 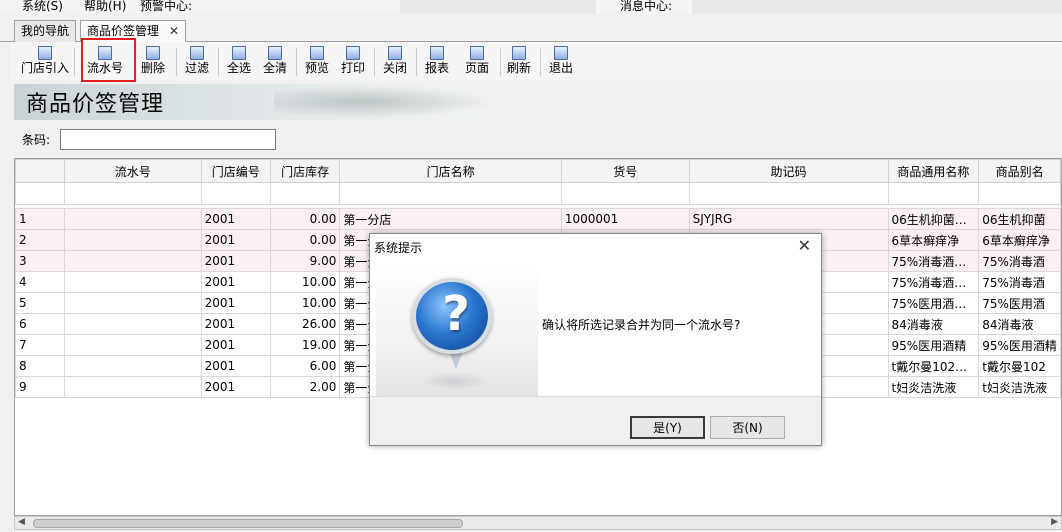 I want to click on stock-cell: 2.00, so click(x=305, y=387).